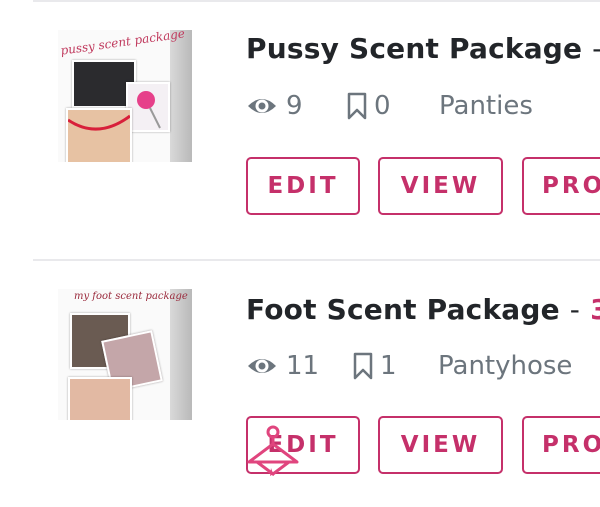 This screenshot has width=600, height=507. Describe the element at coordinates (100, 398) in the screenshot. I see `thumbnail-photo-feet` at that location.